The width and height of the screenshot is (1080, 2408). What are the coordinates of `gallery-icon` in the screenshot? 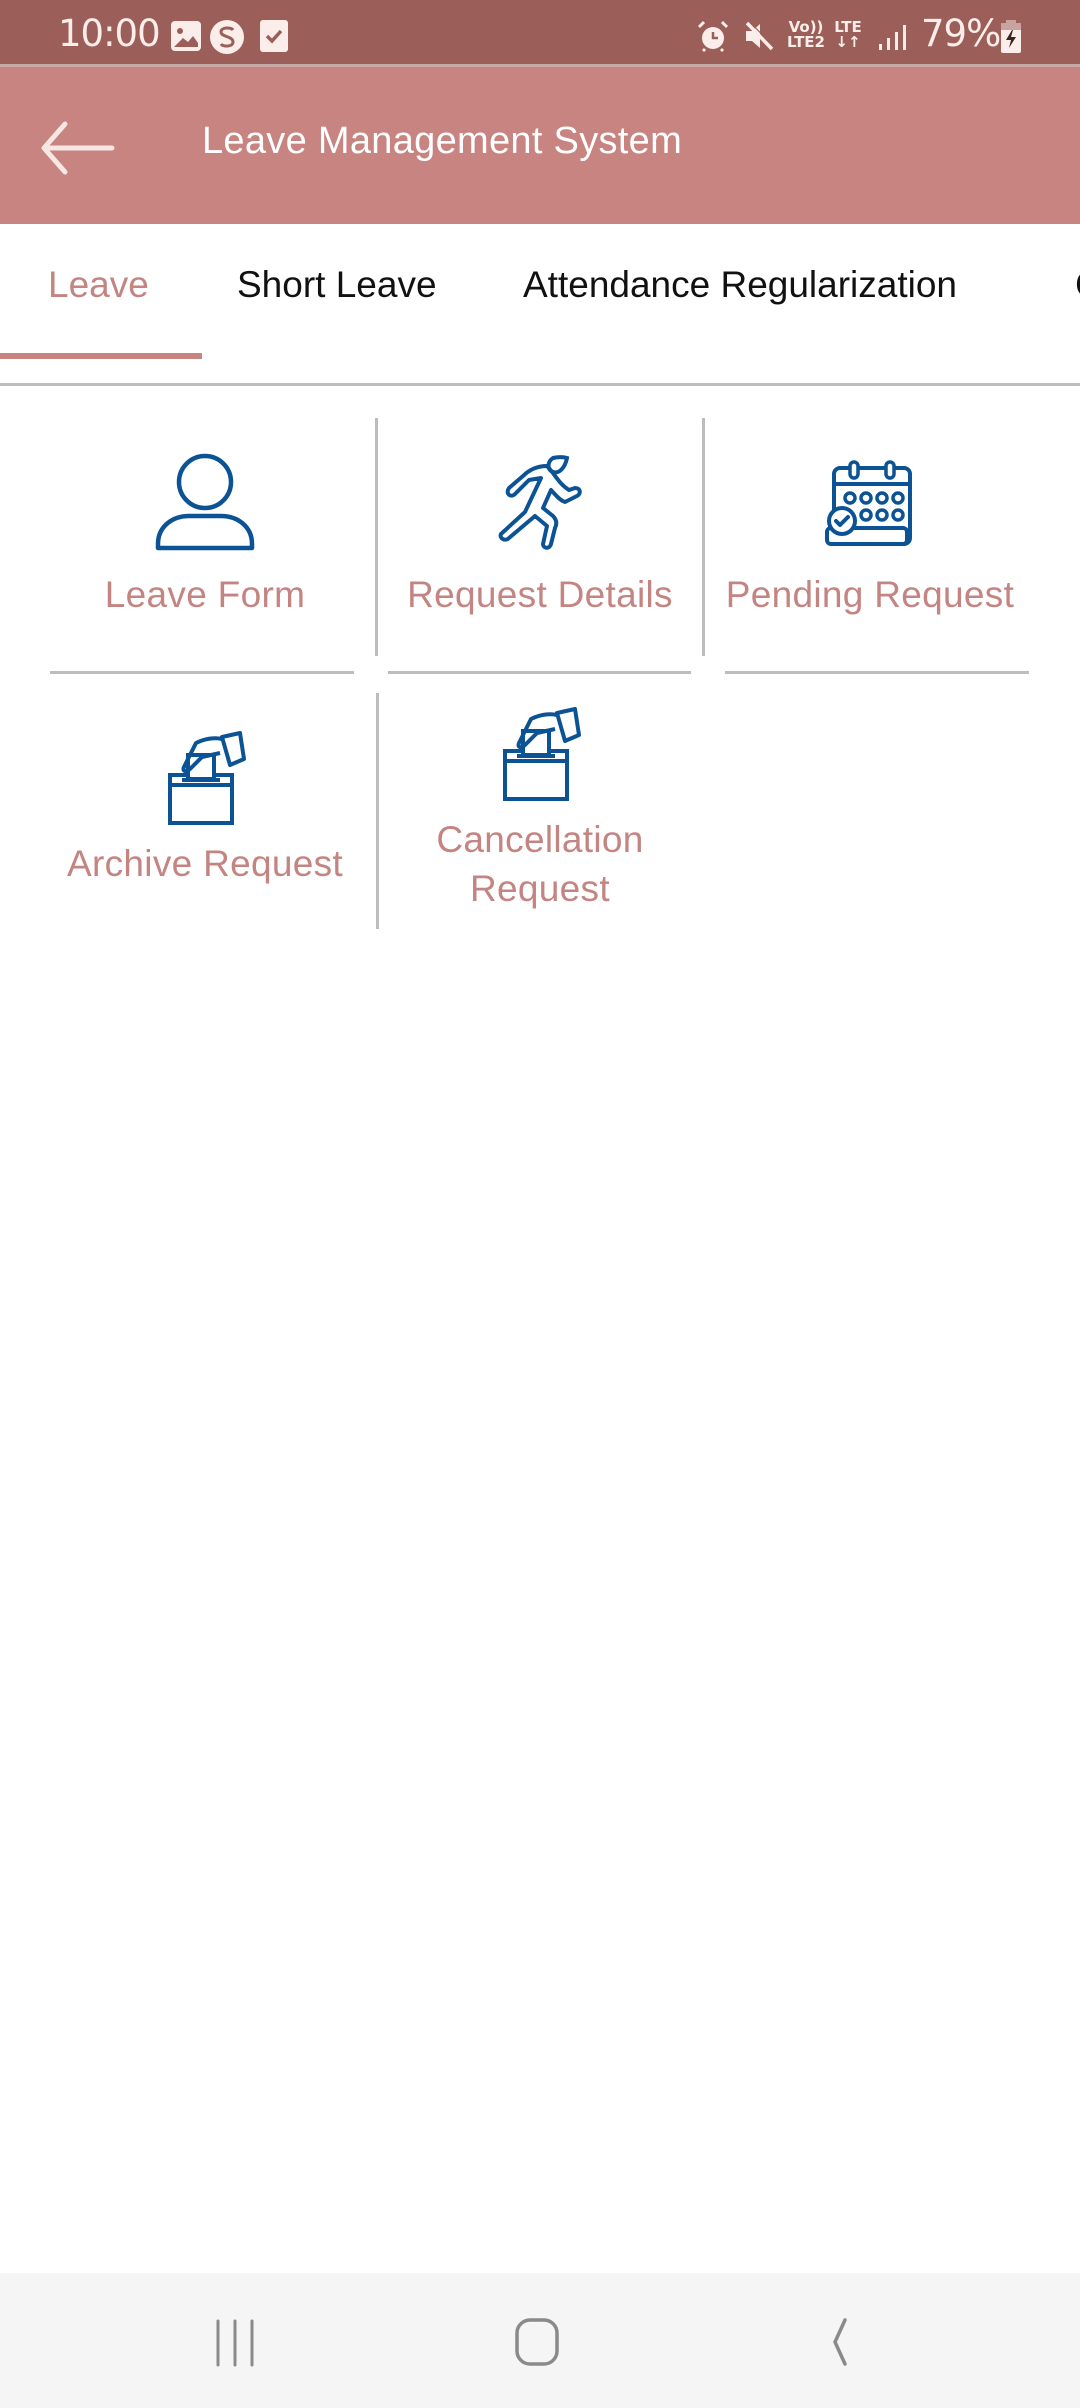 It's located at (186, 38).